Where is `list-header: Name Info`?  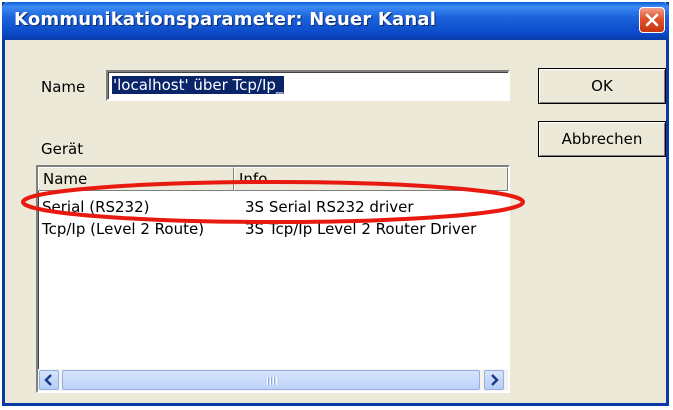 list-header: Name Info is located at coordinates (273, 179).